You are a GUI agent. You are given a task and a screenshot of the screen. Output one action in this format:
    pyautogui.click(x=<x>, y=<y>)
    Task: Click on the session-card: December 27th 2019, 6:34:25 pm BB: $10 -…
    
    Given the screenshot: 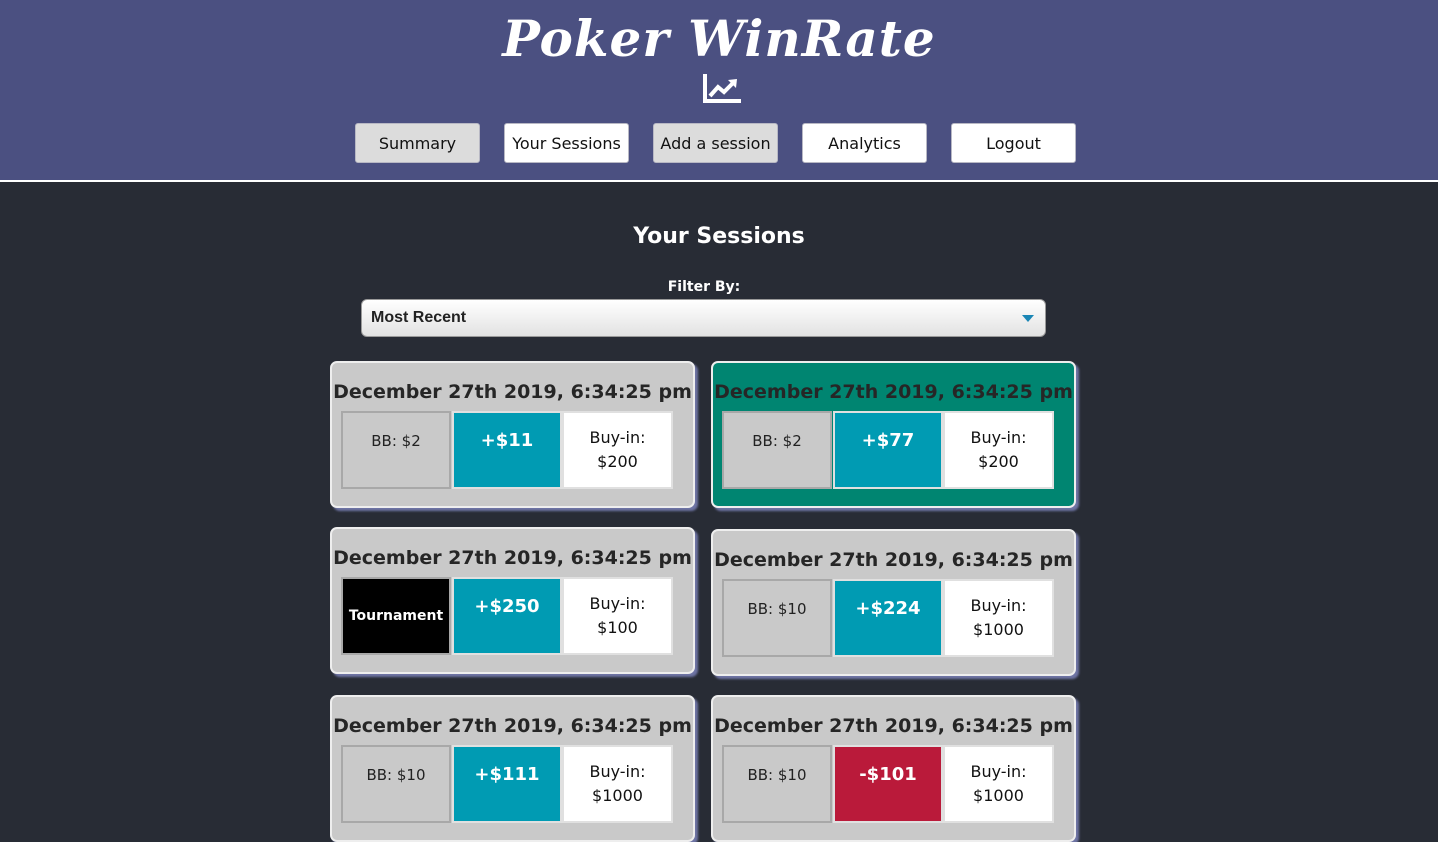 What is the action you would take?
    pyautogui.click(x=893, y=768)
    